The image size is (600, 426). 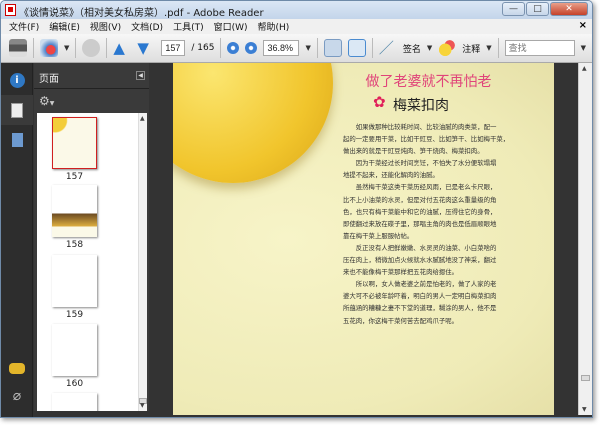 What do you see at coordinates (18, 48) in the screenshot?
I see `print-icon` at bounding box center [18, 48].